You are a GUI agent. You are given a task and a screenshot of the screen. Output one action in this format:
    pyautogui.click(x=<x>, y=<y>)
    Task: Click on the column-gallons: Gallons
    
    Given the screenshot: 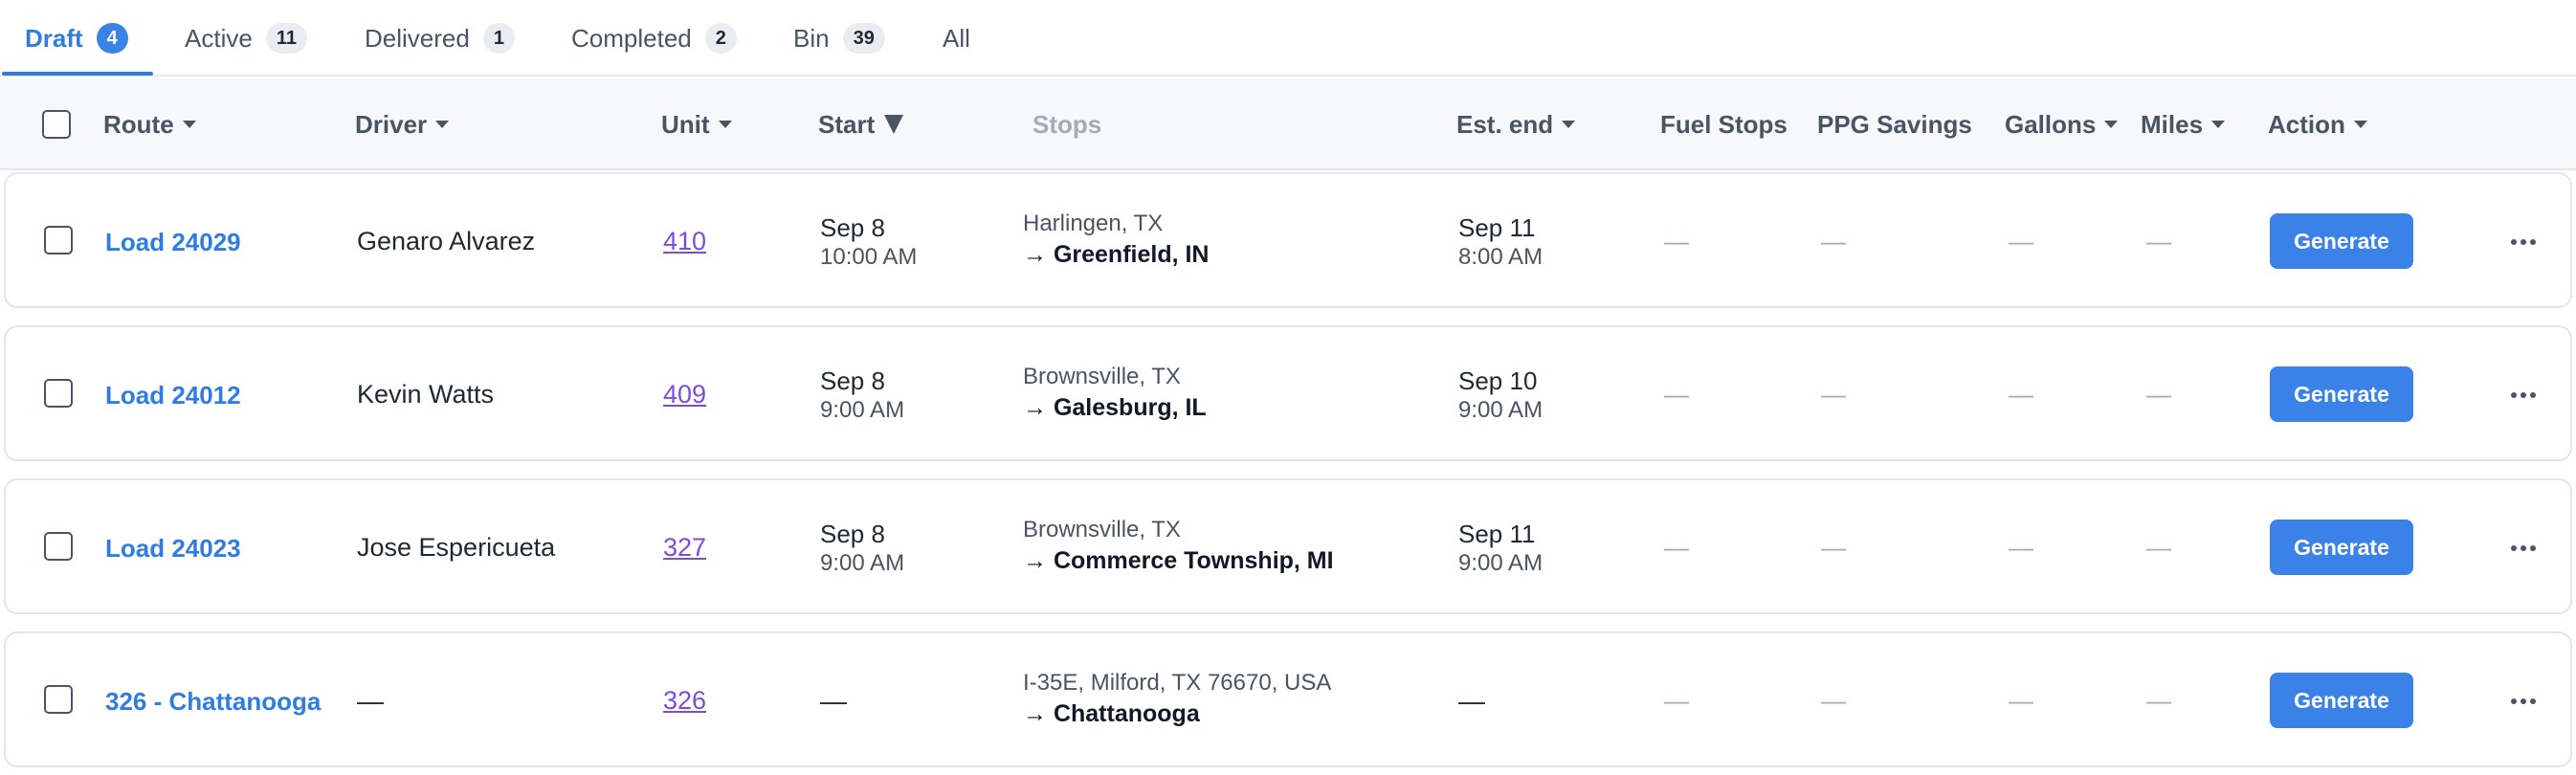 What is the action you would take?
    pyautogui.click(x=2062, y=124)
    